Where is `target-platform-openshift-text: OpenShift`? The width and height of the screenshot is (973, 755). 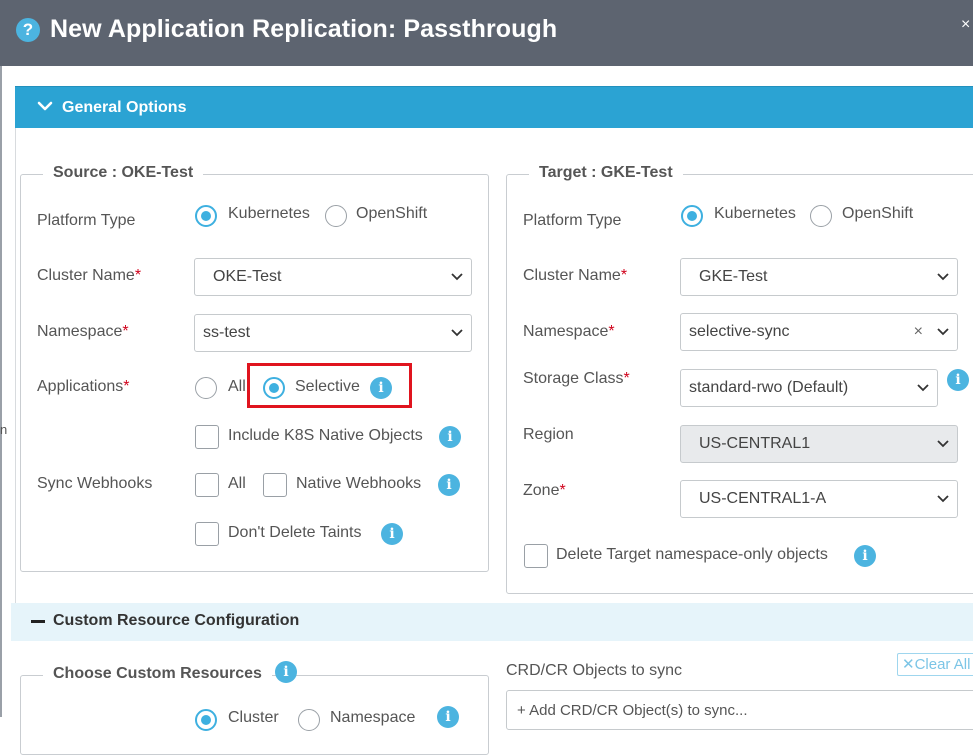
target-platform-openshift-text: OpenShift is located at coordinates (878, 213).